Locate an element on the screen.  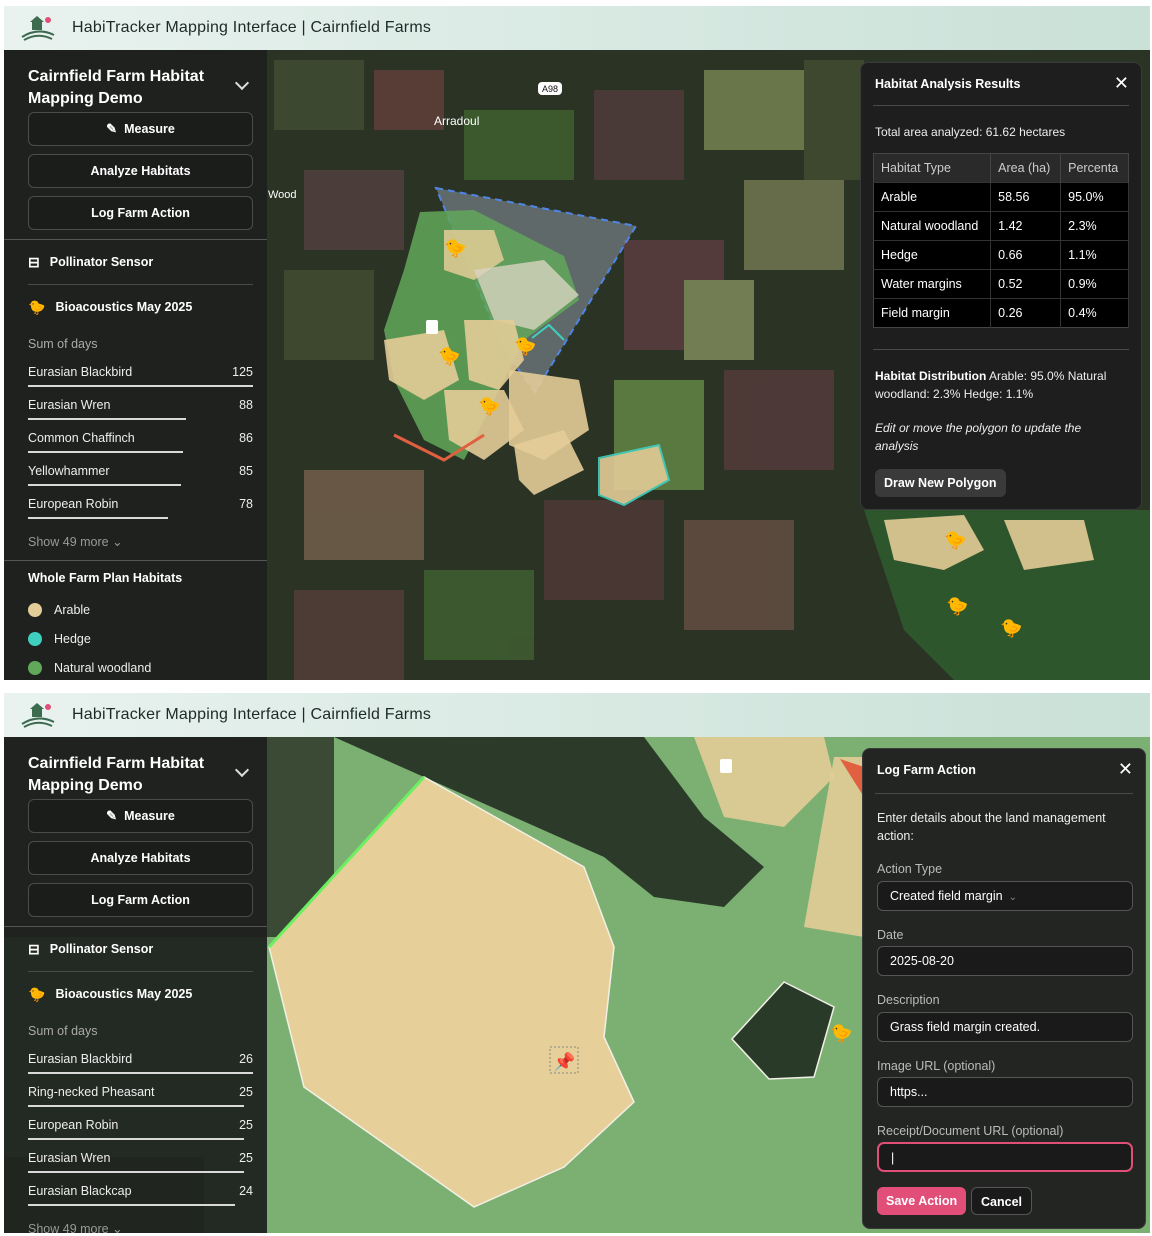
table-cell: 0.66 is located at coordinates (1026, 255).